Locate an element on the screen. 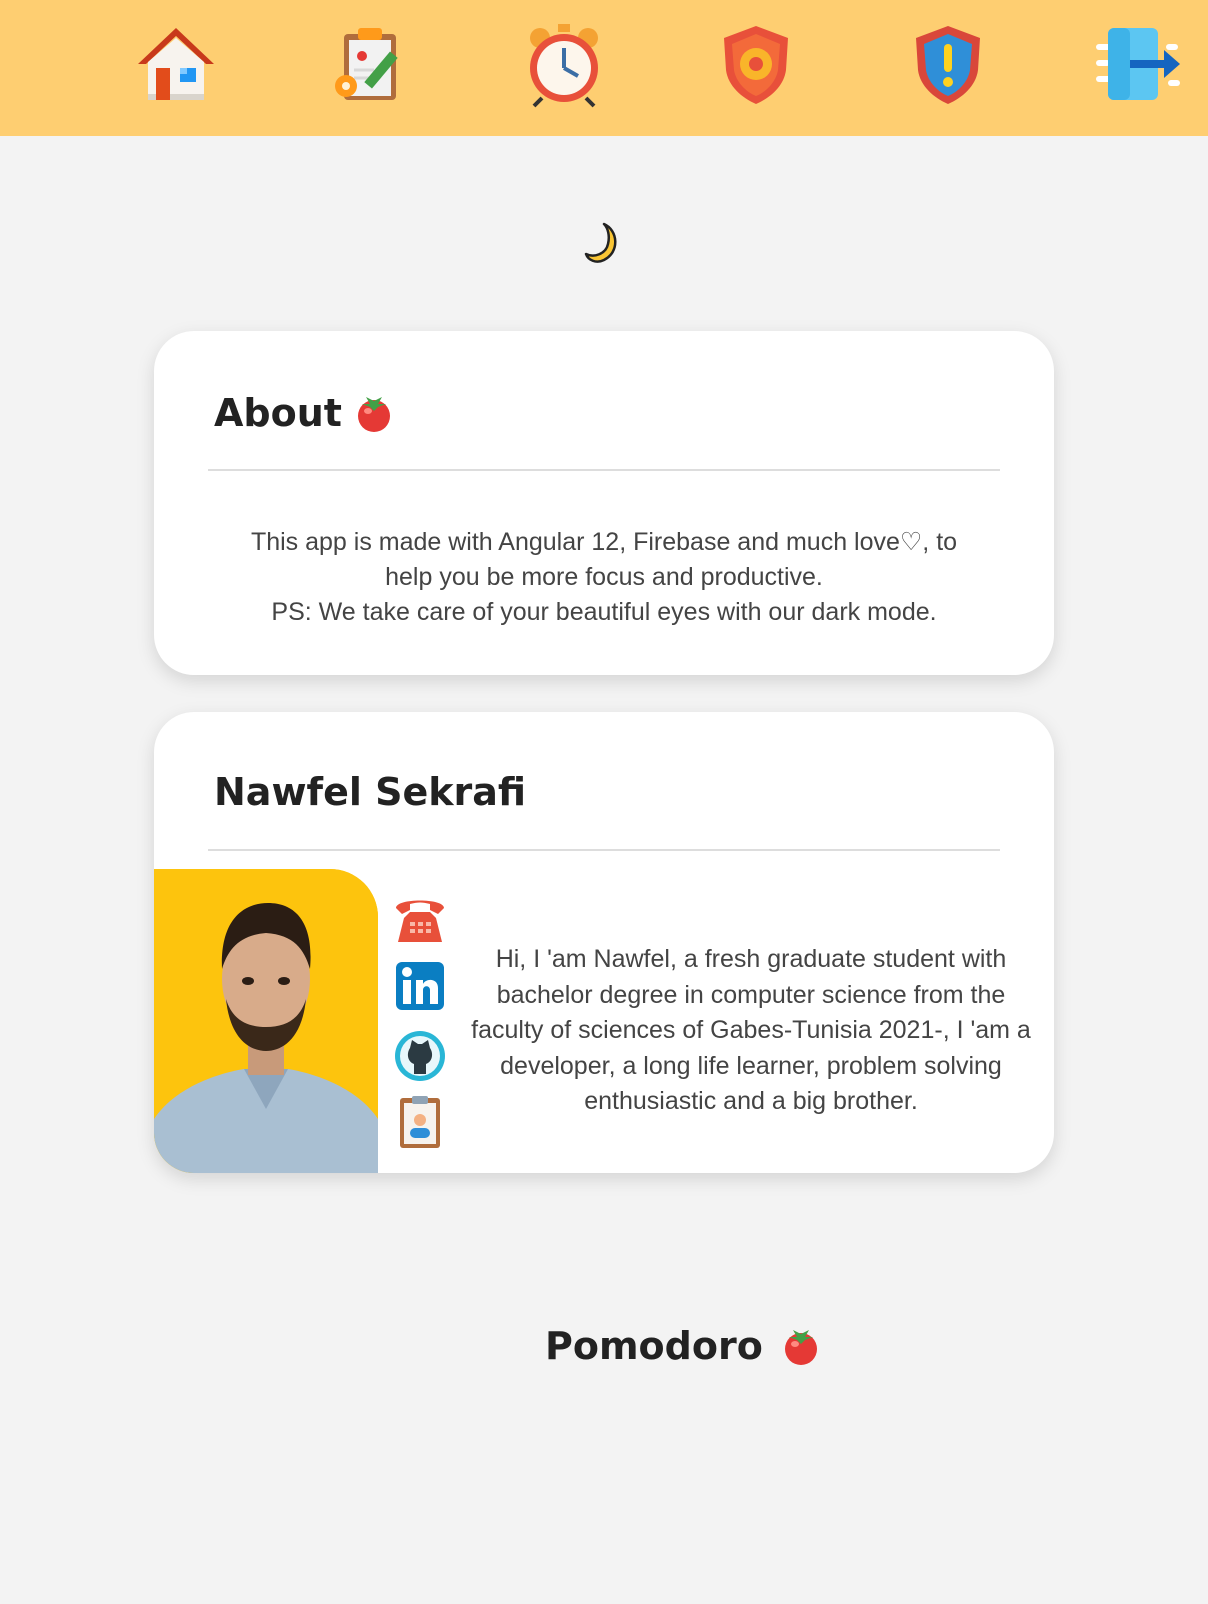 Image resolution: width=1208 pixels, height=1604 pixels. top-navigation is located at coordinates (604, 68).